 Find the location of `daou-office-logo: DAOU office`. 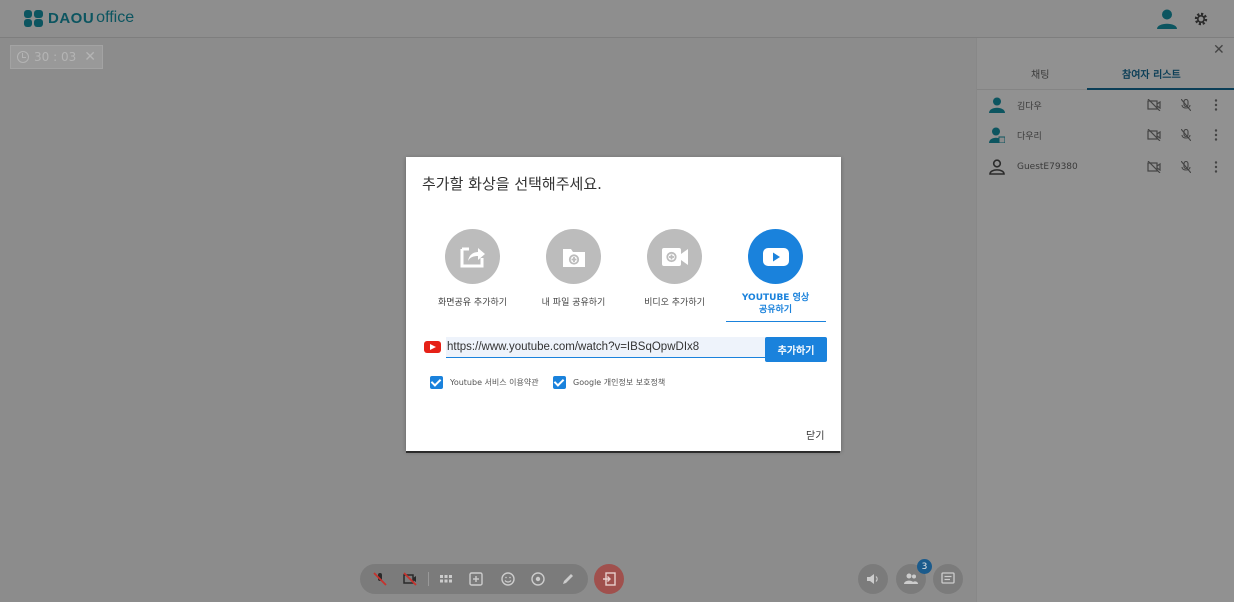

daou-office-logo: DAOU office is located at coordinates (79, 18).